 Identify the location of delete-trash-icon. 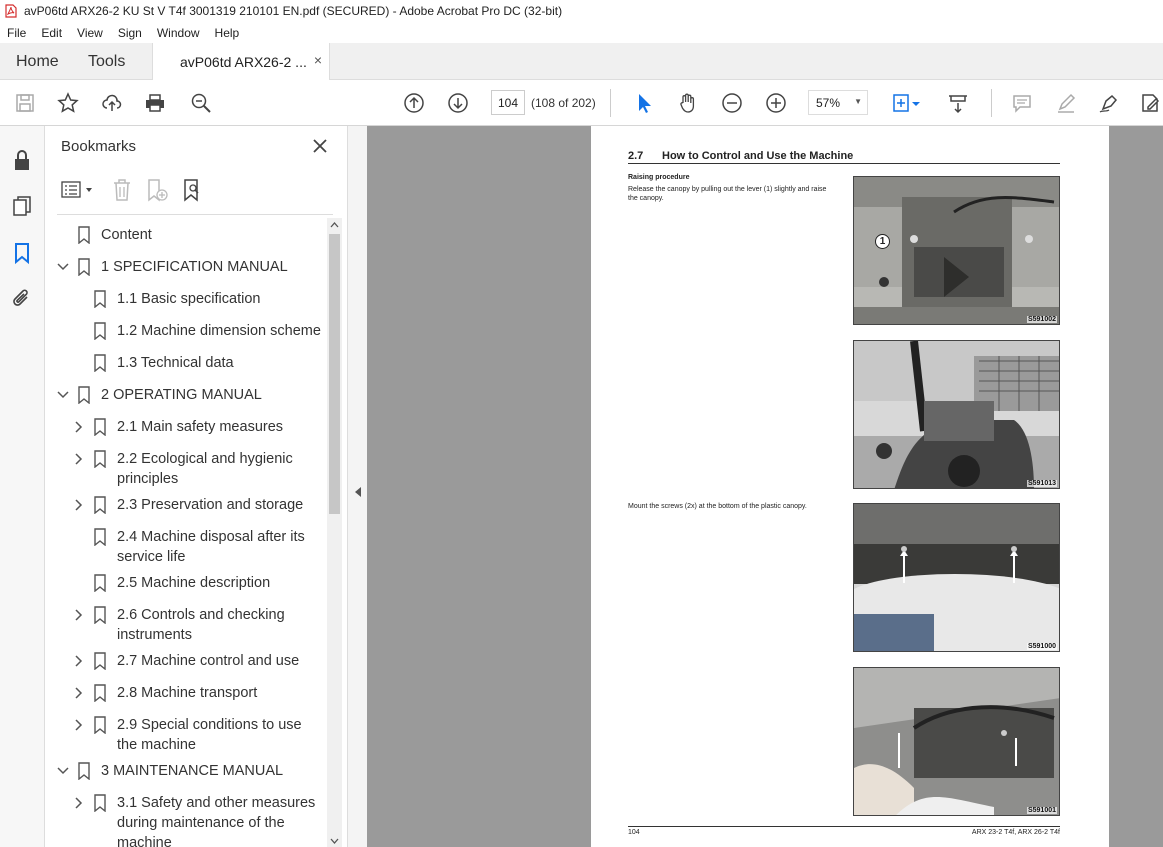
(122, 190).